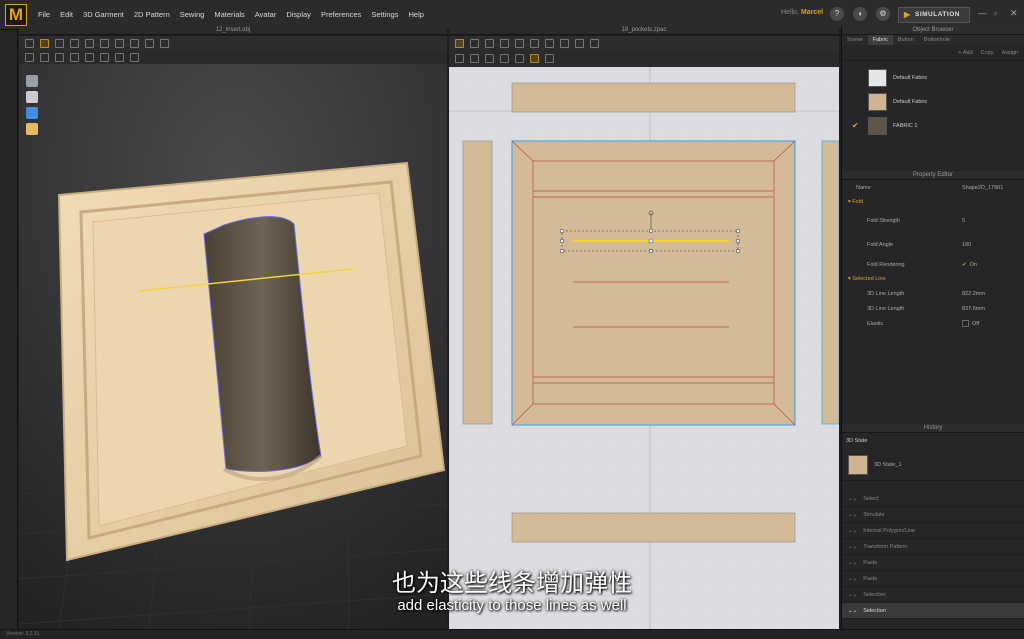  Describe the element at coordinates (966, 245) in the screenshot. I see `fold-angle-value: 180` at that location.